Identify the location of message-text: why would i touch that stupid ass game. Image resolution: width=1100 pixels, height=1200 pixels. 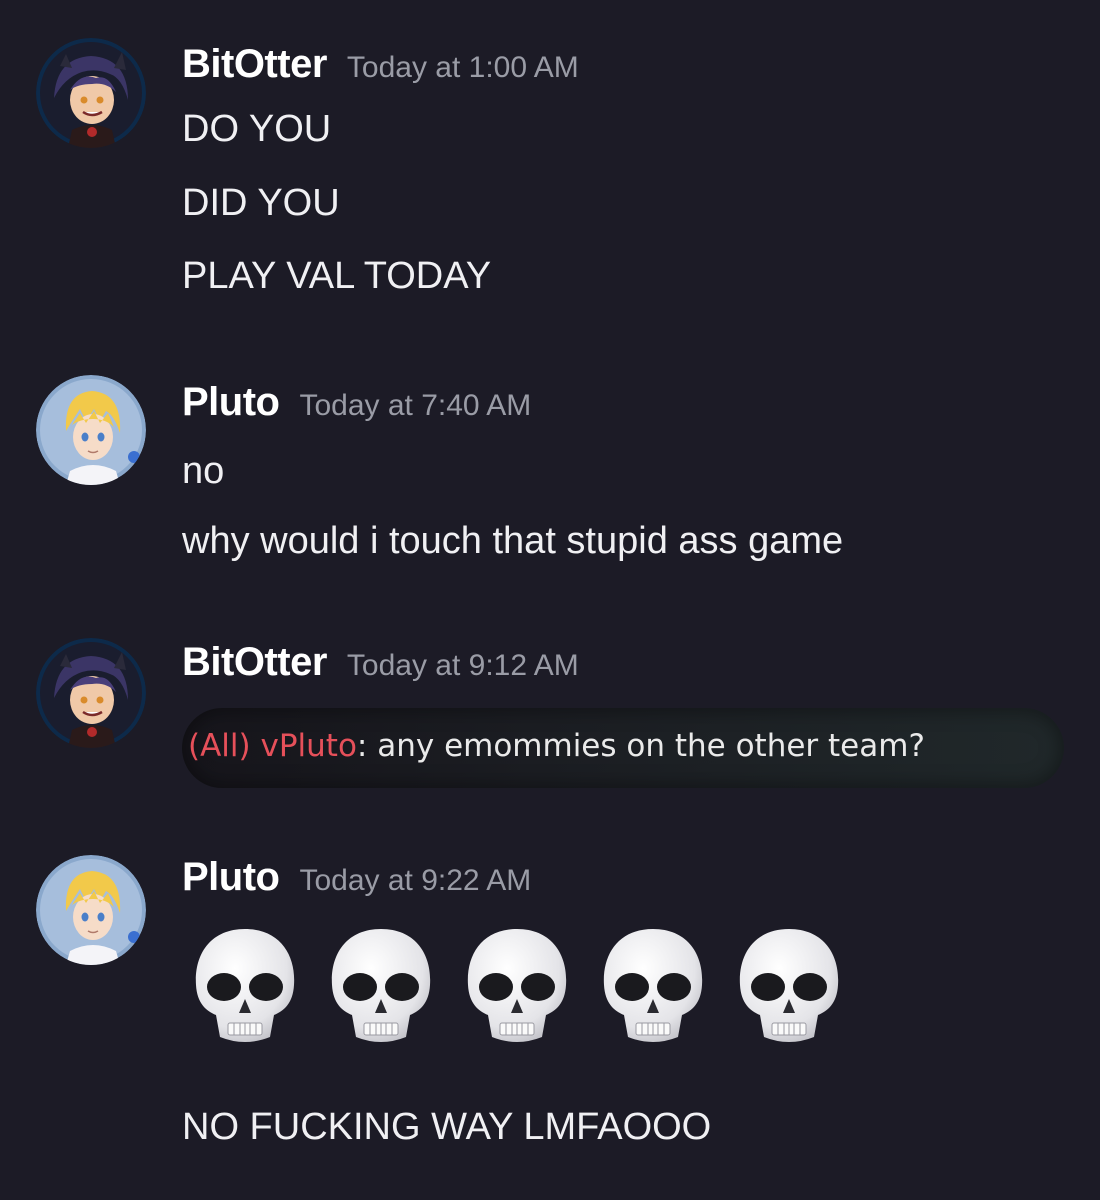
(513, 541).